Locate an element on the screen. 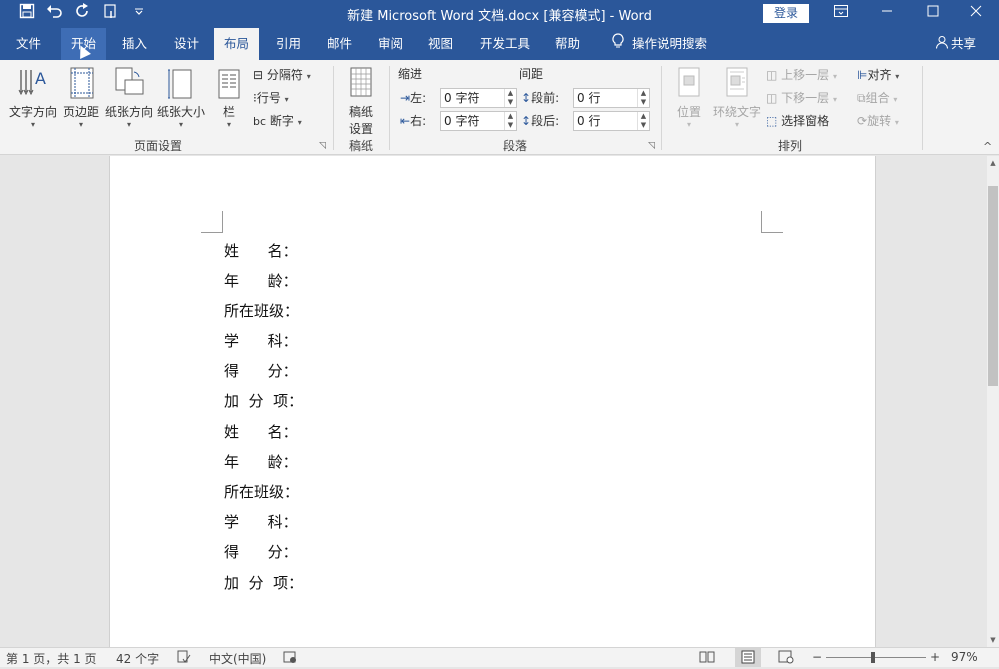 This screenshot has height=669, width=999. hyphenation-icon: bc is located at coordinates (260, 121).